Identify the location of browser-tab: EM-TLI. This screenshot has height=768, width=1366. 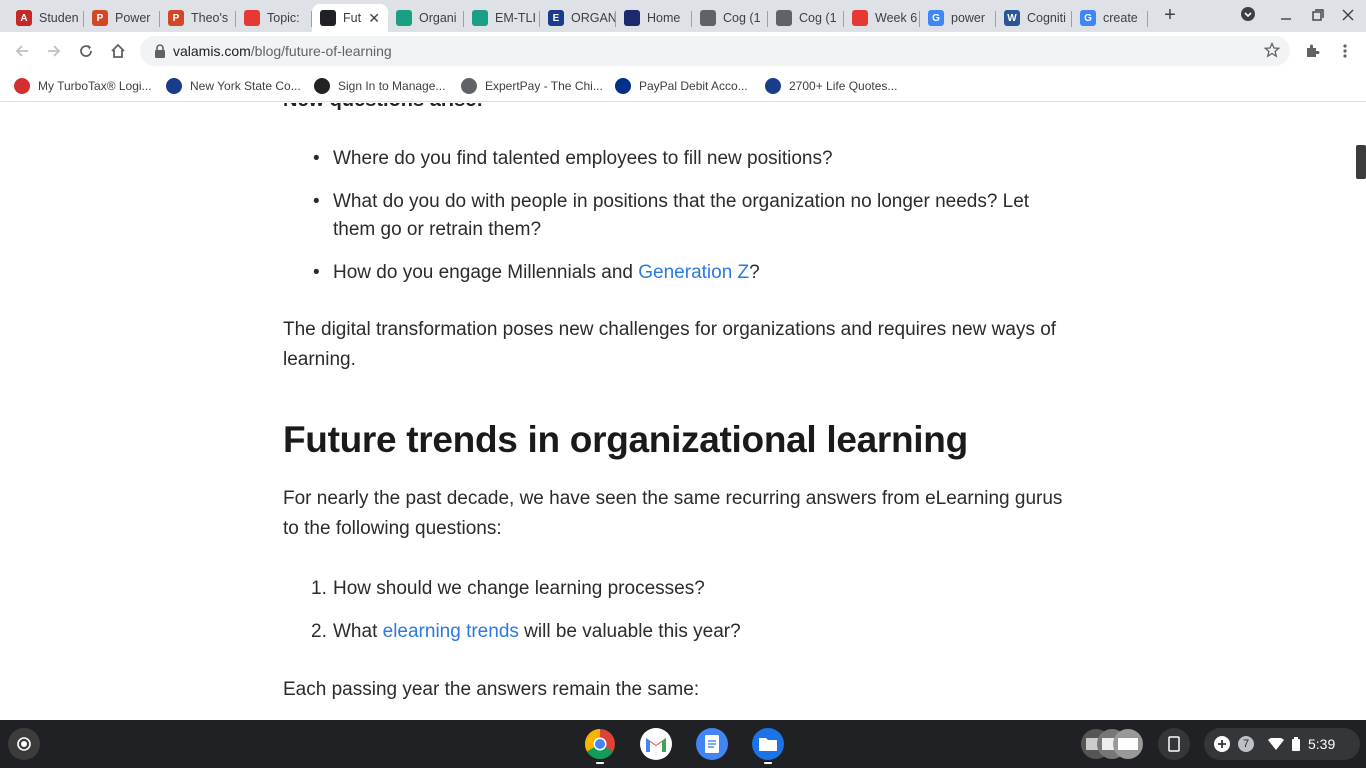
(502, 18).